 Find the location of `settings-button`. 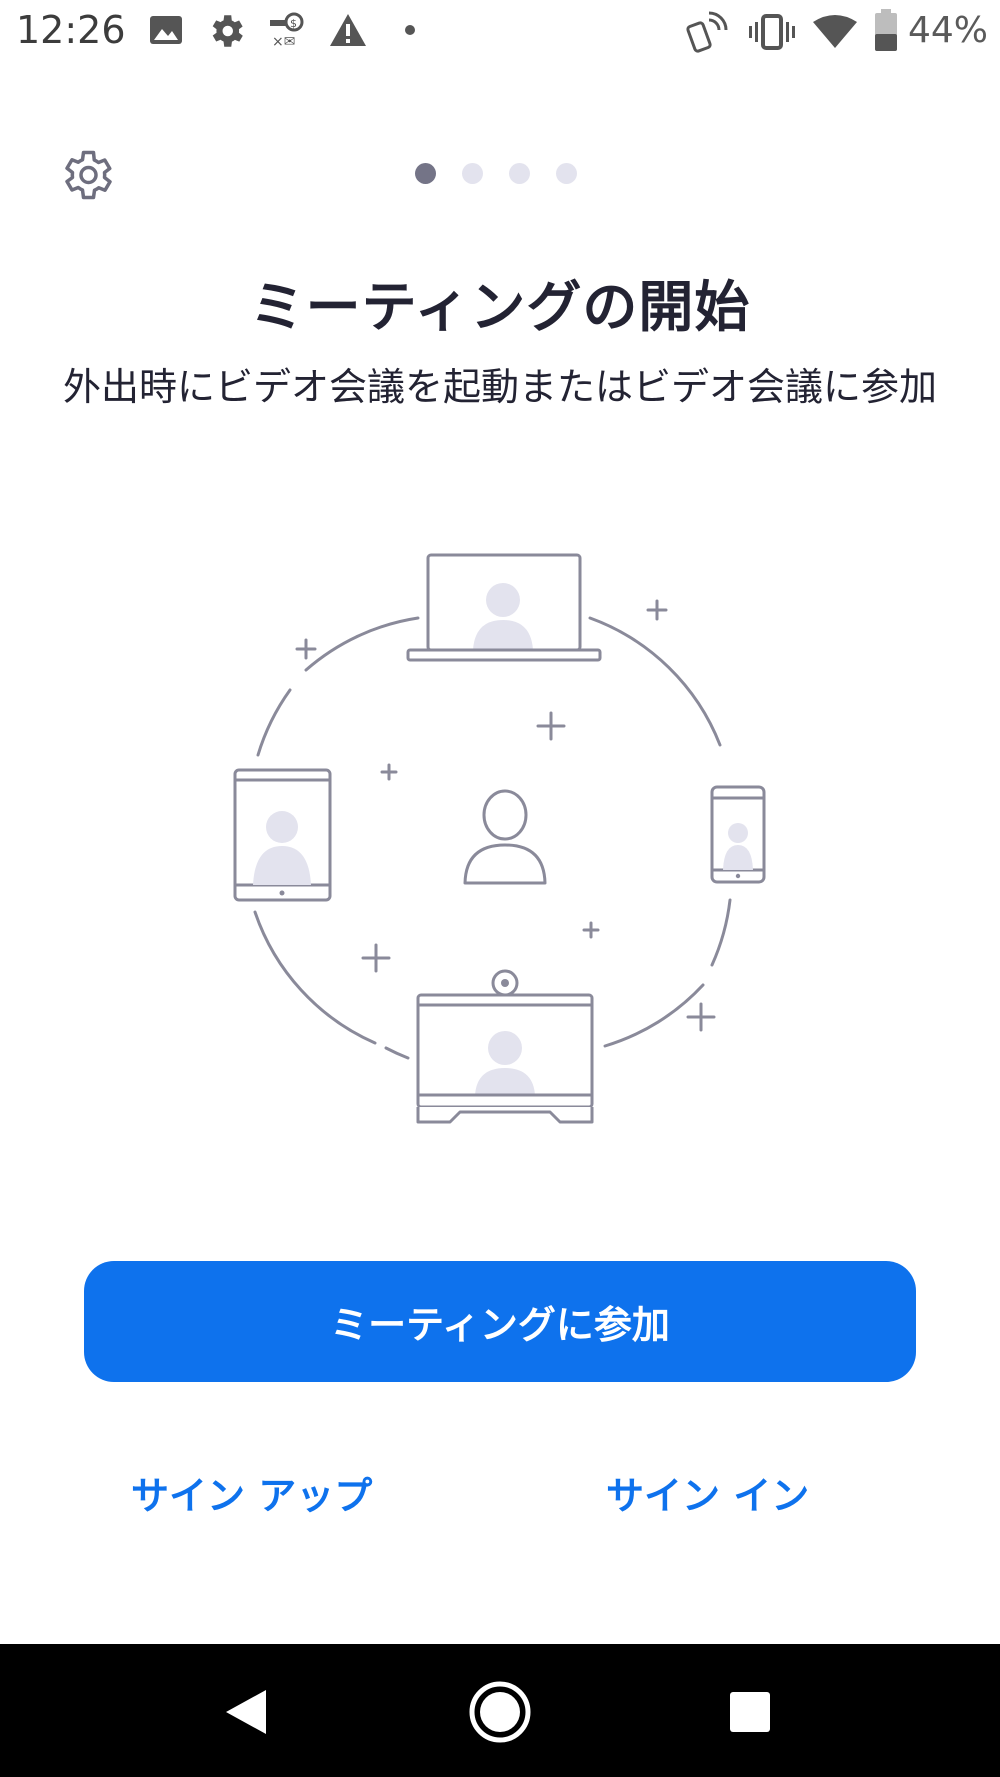

settings-button is located at coordinates (86, 175).